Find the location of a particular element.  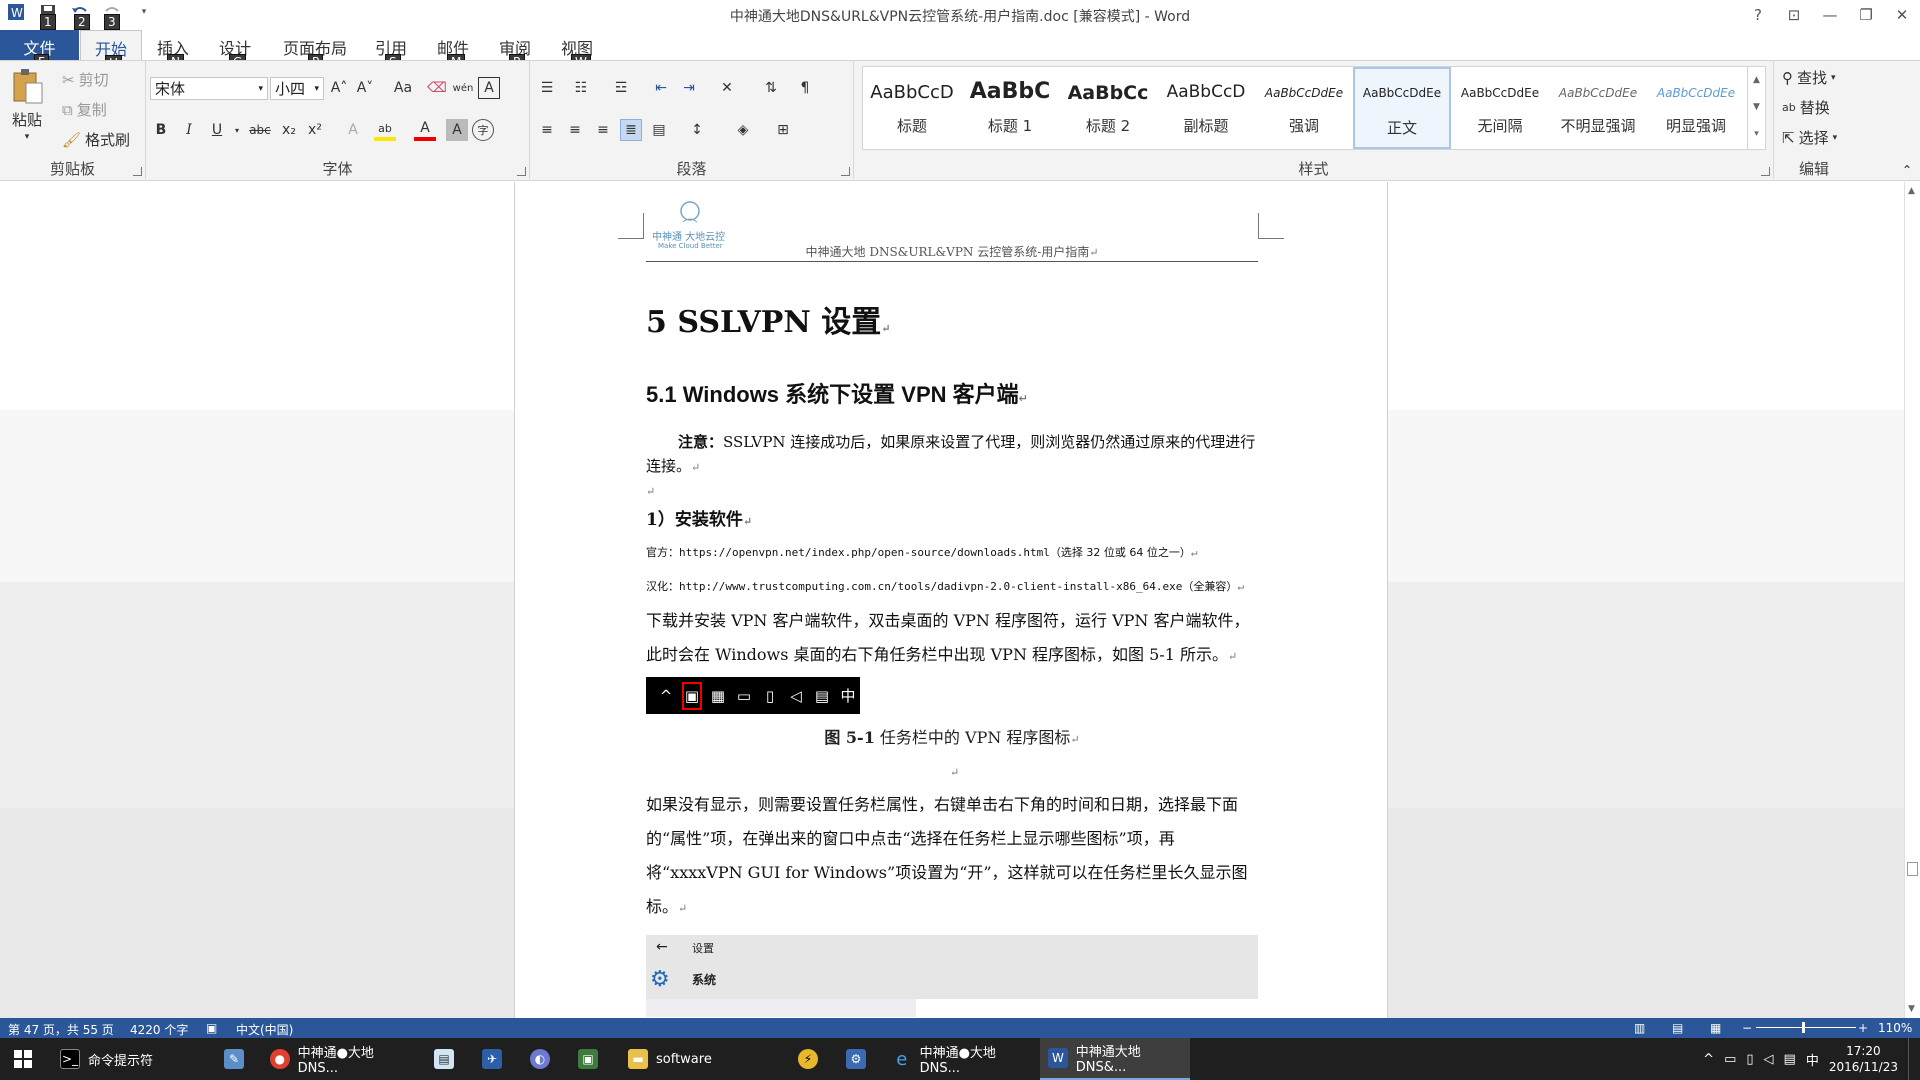

sort-icon: ⇅ is located at coordinates (771, 88).